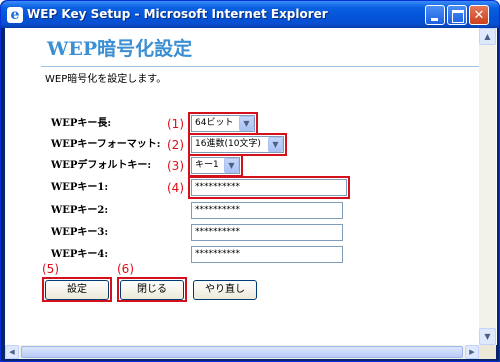 This screenshot has width=500, height=362. What do you see at coordinates (207, 165) in the screenshot?
I see `default-key-value: キー1` at bounding box center [207, 165].